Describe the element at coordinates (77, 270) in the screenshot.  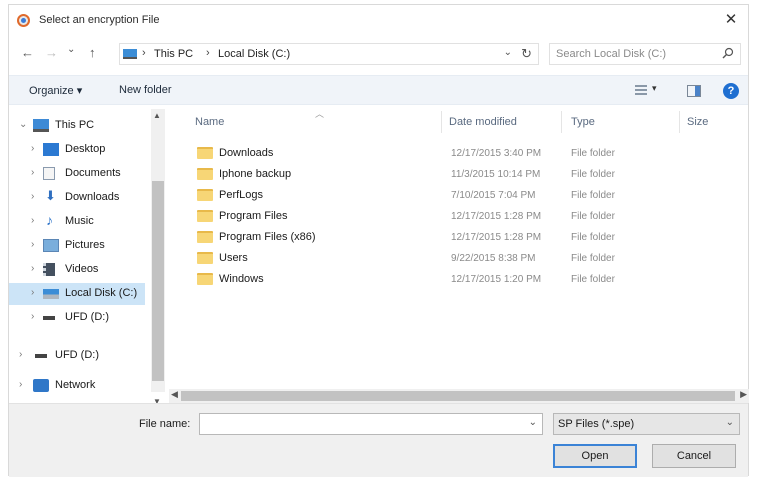
I see `tree-item-videos: › Videos` at that location.